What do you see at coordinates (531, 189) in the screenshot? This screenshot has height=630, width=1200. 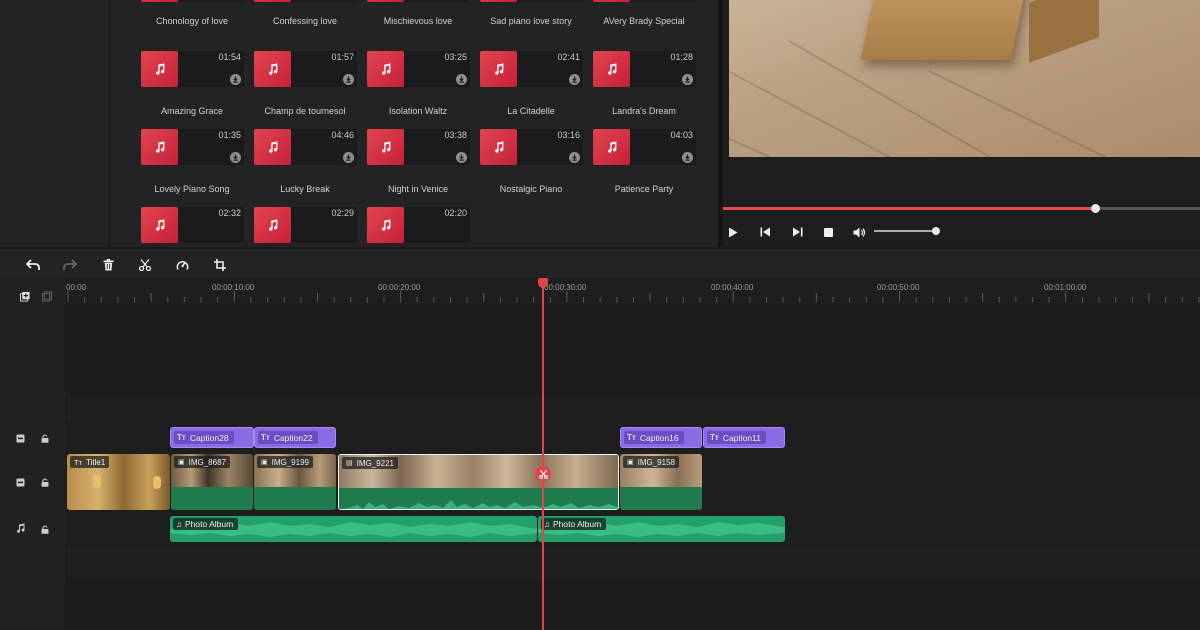 I see `music-title: Nostalgic Piano` at bounding box center [531, 189].